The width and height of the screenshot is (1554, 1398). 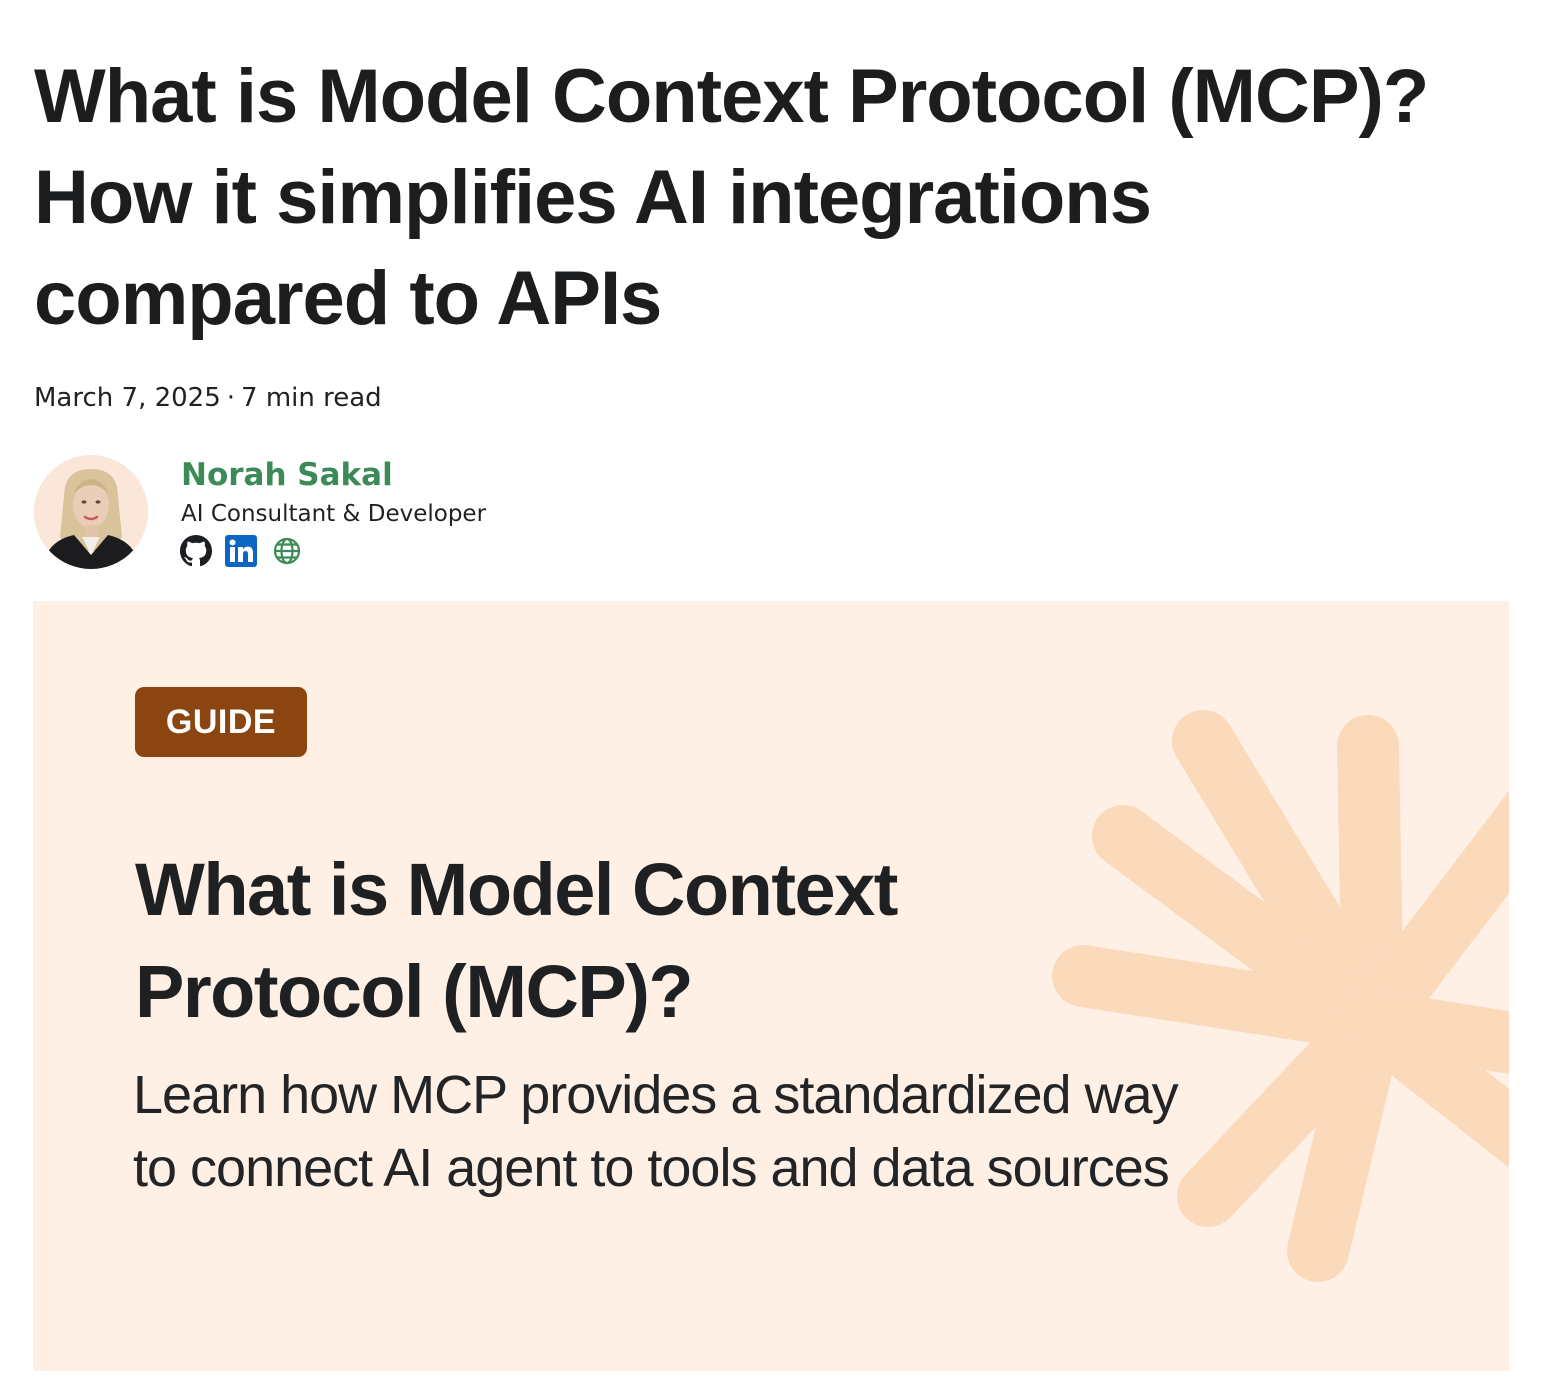 What do you see at coordinates (221, 722) in the screenshot?
I see `guide-badge: GUIDE` at bounding box center [221, 722].